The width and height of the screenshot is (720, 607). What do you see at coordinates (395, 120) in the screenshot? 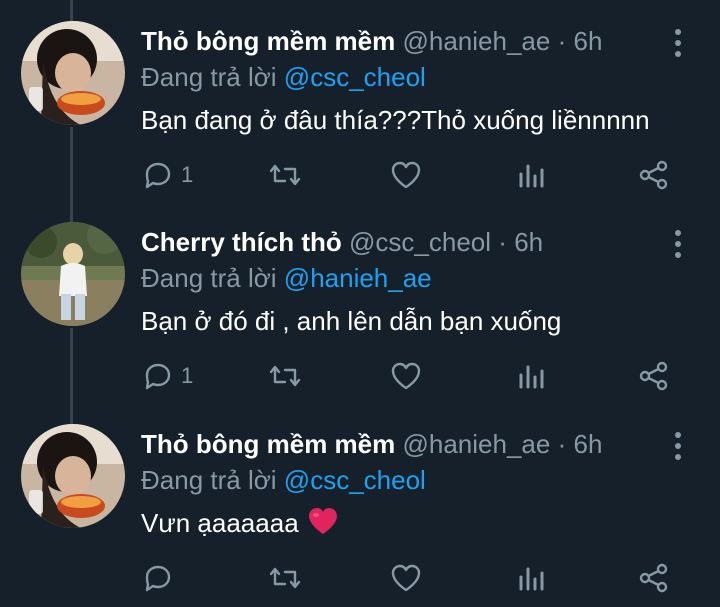
I see `tweet-text: Bạn đang ở đâu thía???Thỏ xuống liềnnnnn` at bounding box center [395, 120].